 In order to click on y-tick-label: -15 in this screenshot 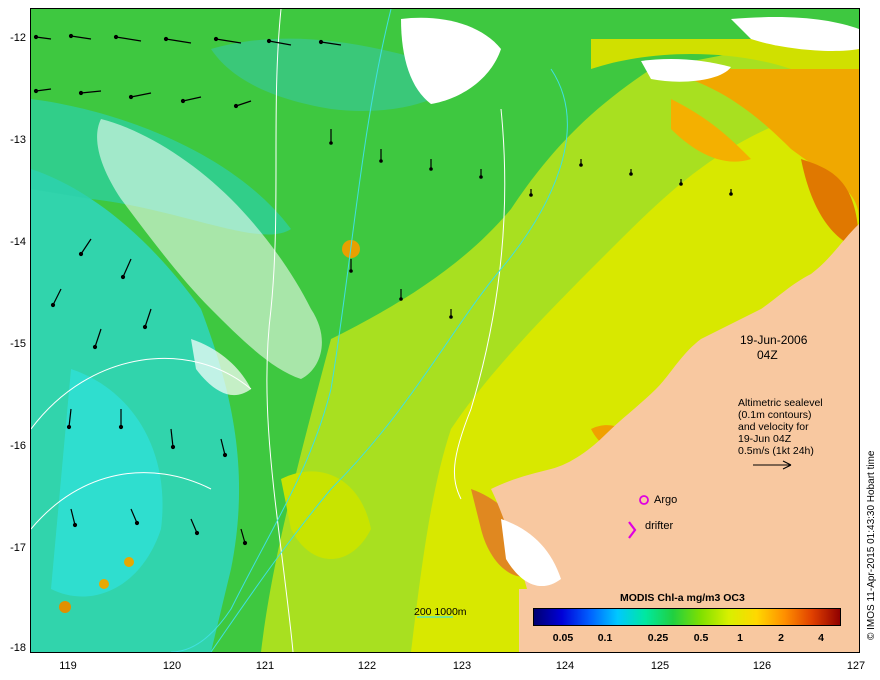, I will do `click(18, 344)`.